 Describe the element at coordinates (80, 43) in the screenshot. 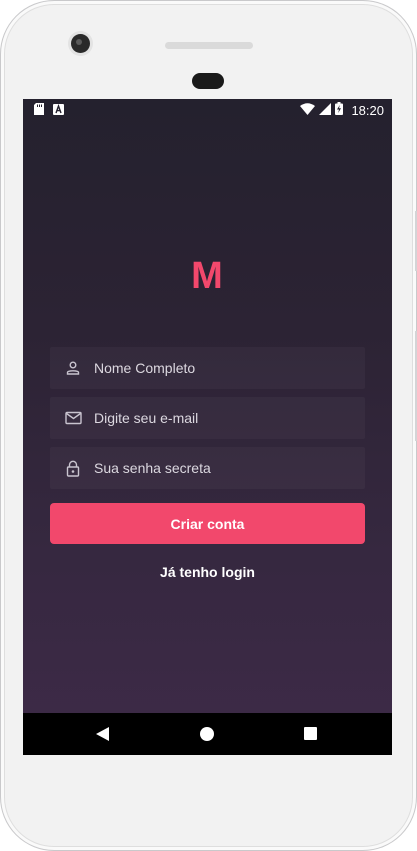

I see `front-camera` at that location.